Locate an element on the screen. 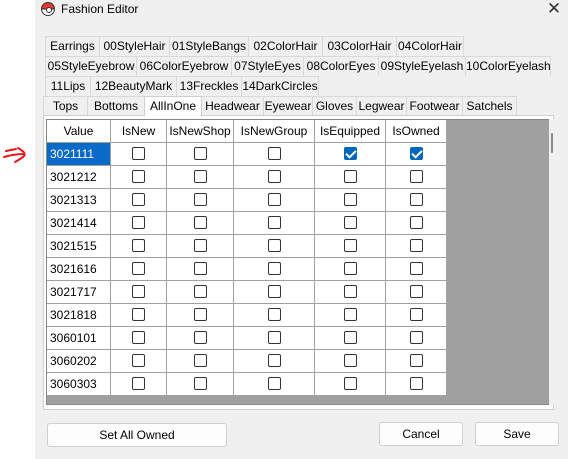 This screenshot has height=459, width=568. tab-tops: Tops is located at coordinates (65, 106).